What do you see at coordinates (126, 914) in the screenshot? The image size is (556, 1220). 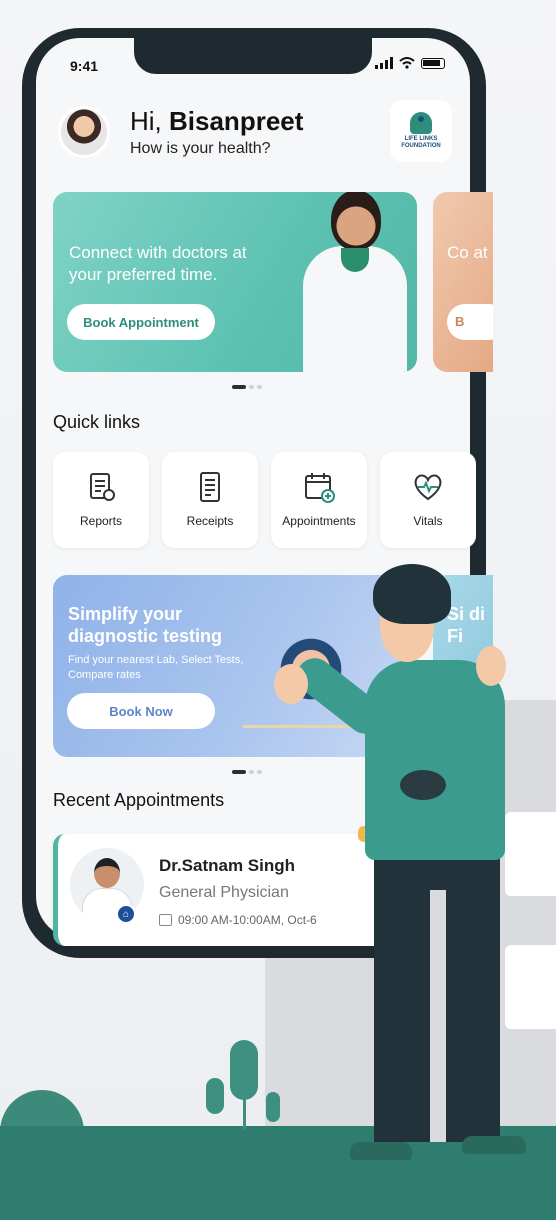 I see `clinic-icon: ⌂` at bounding box center [126, 914].